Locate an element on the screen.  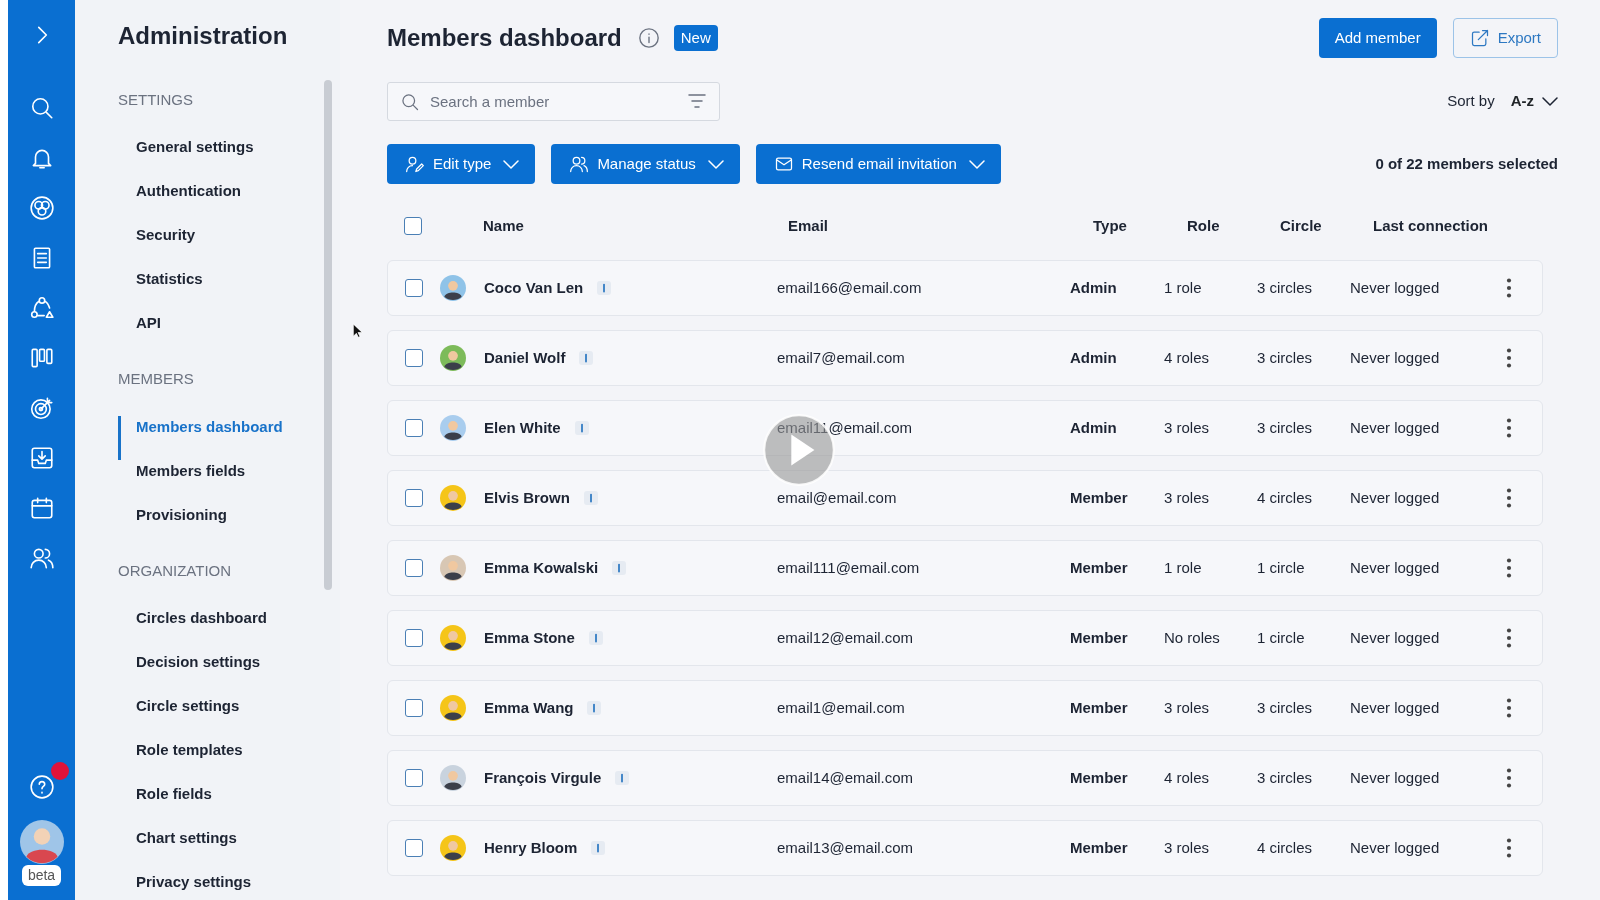
sidebar-item: Role fields is located at coordinates (221, 805).